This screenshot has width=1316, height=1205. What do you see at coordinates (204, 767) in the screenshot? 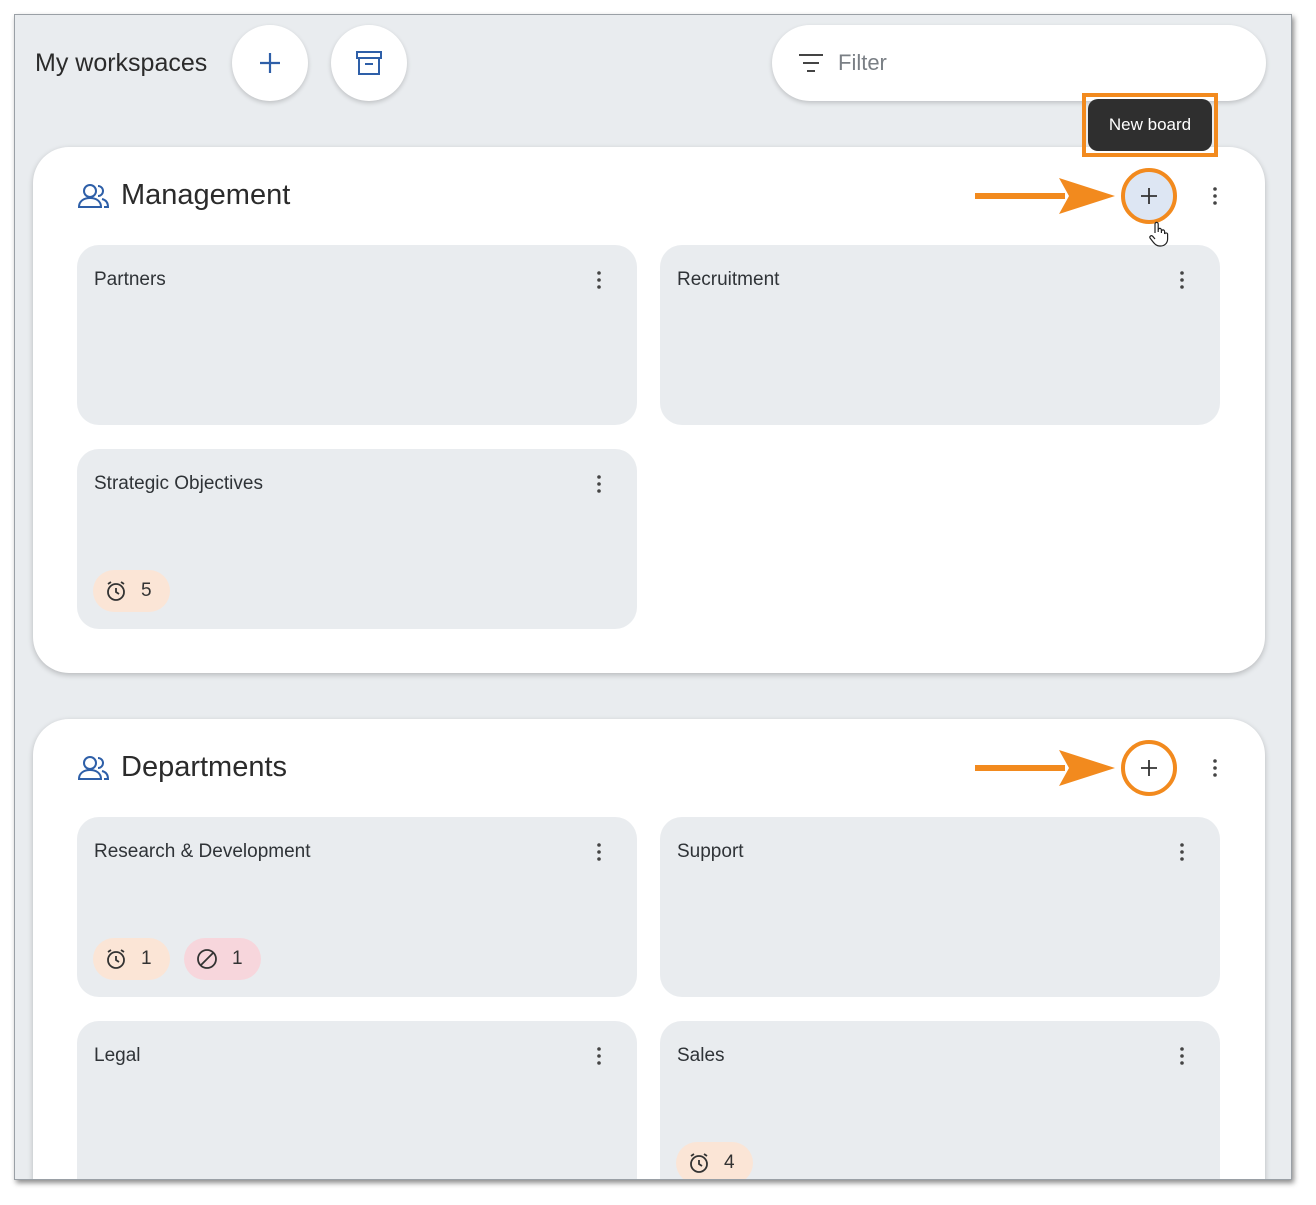
I see `workspace-title: Departments` at bounding box center [204, 767].